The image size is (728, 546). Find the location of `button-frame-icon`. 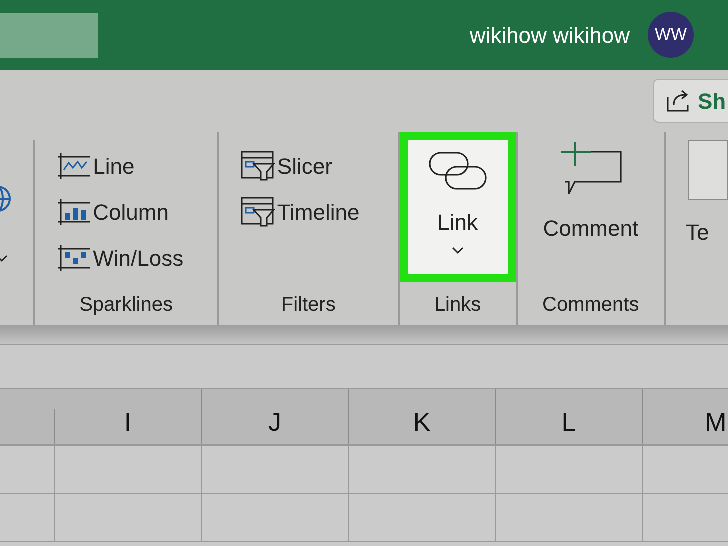

button-frame-icon is located at coordinates (708, 170).